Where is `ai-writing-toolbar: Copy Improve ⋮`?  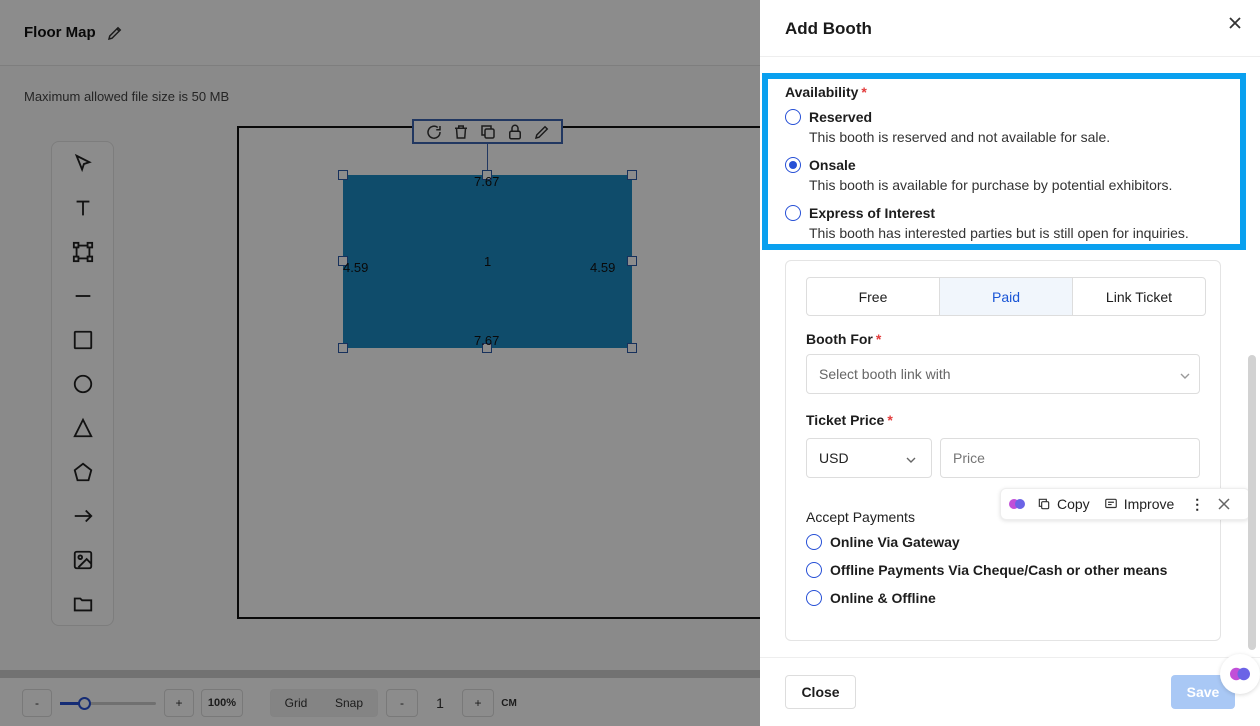
ai-writing-toolbar: Copy Improve ⋮ is located at coordinates (1125, 504).